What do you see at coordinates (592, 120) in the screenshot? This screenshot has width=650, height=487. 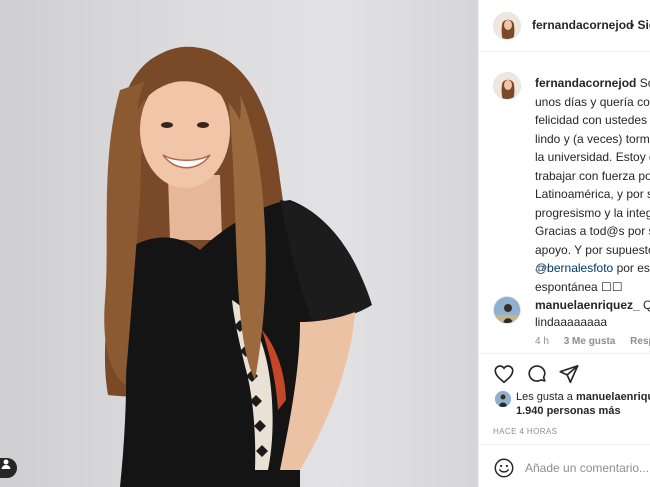 I see `caption-line: felicidad con ustedes d` at bounding box center [592, 120].